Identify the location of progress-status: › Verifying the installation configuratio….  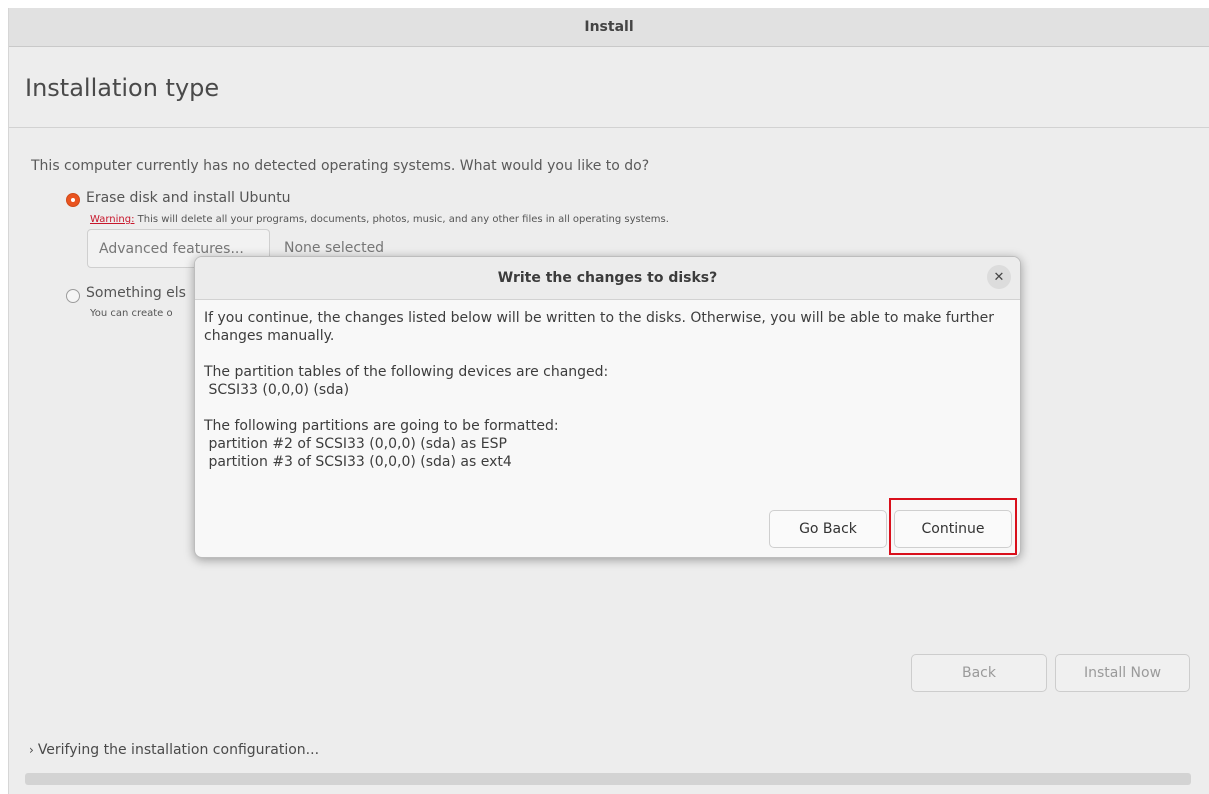
(174, 750).